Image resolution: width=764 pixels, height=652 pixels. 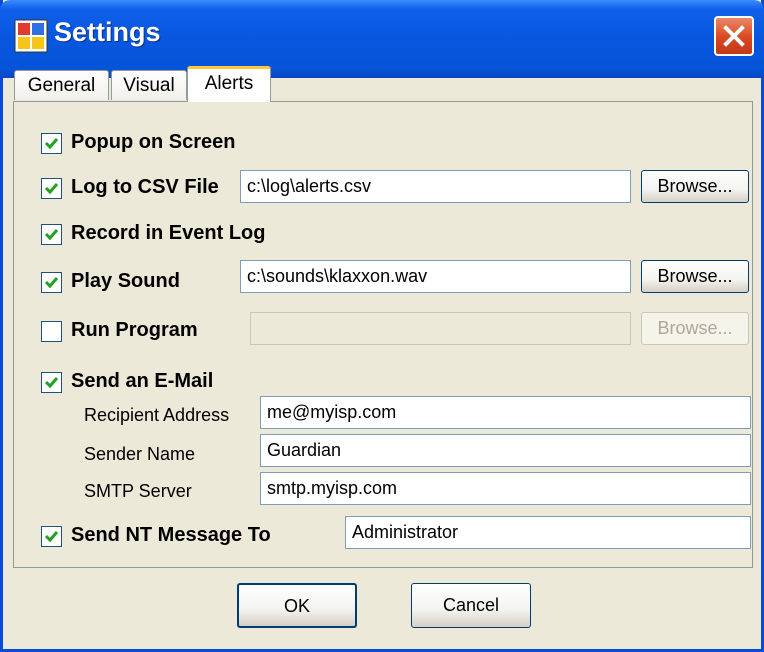 I want to click on event-log-checkbox, so click(x=51, y=234).